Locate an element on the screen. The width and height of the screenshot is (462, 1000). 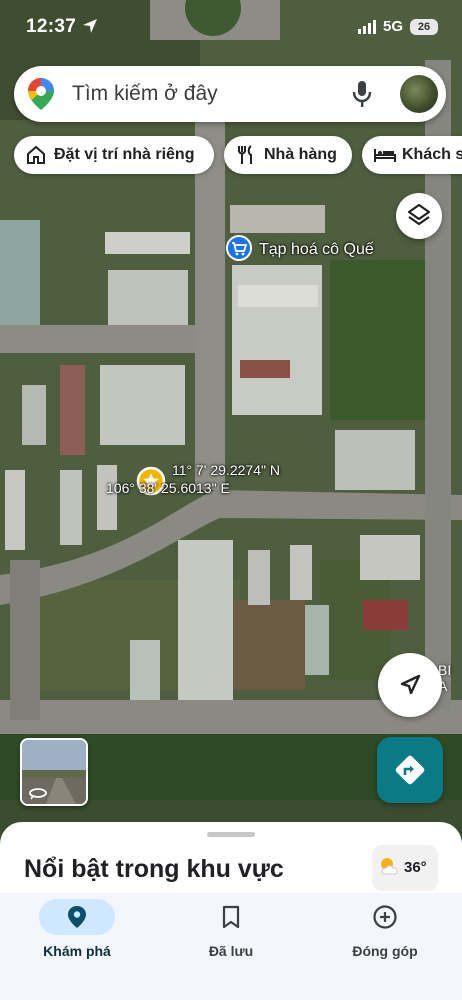
partly-sunny-icon is located at coordinates (389, 866).